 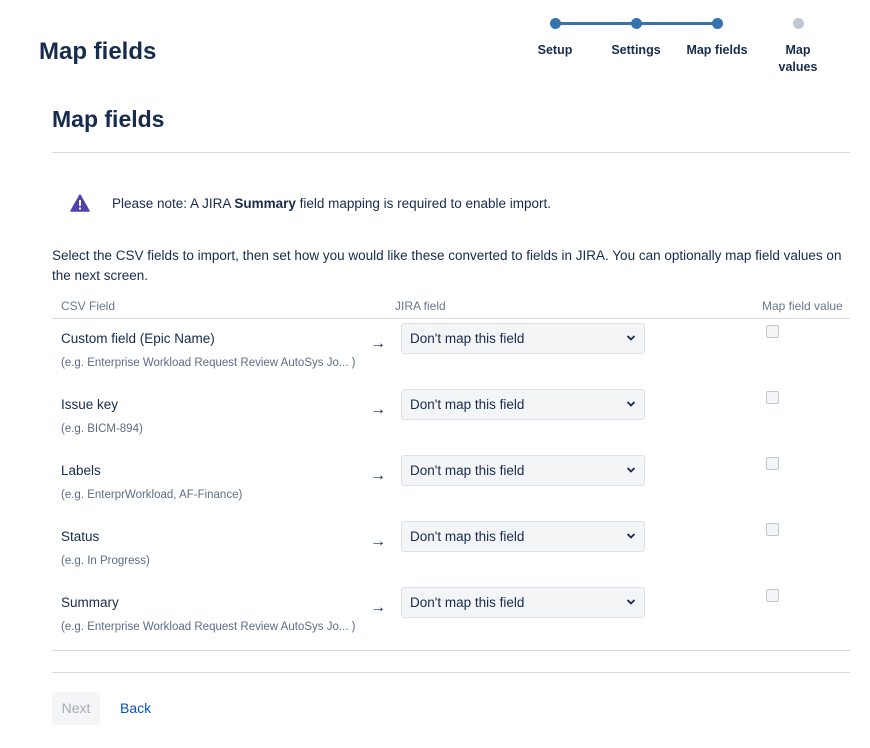 I want to click on progress-dot-settings, so click(x=636, y=23).